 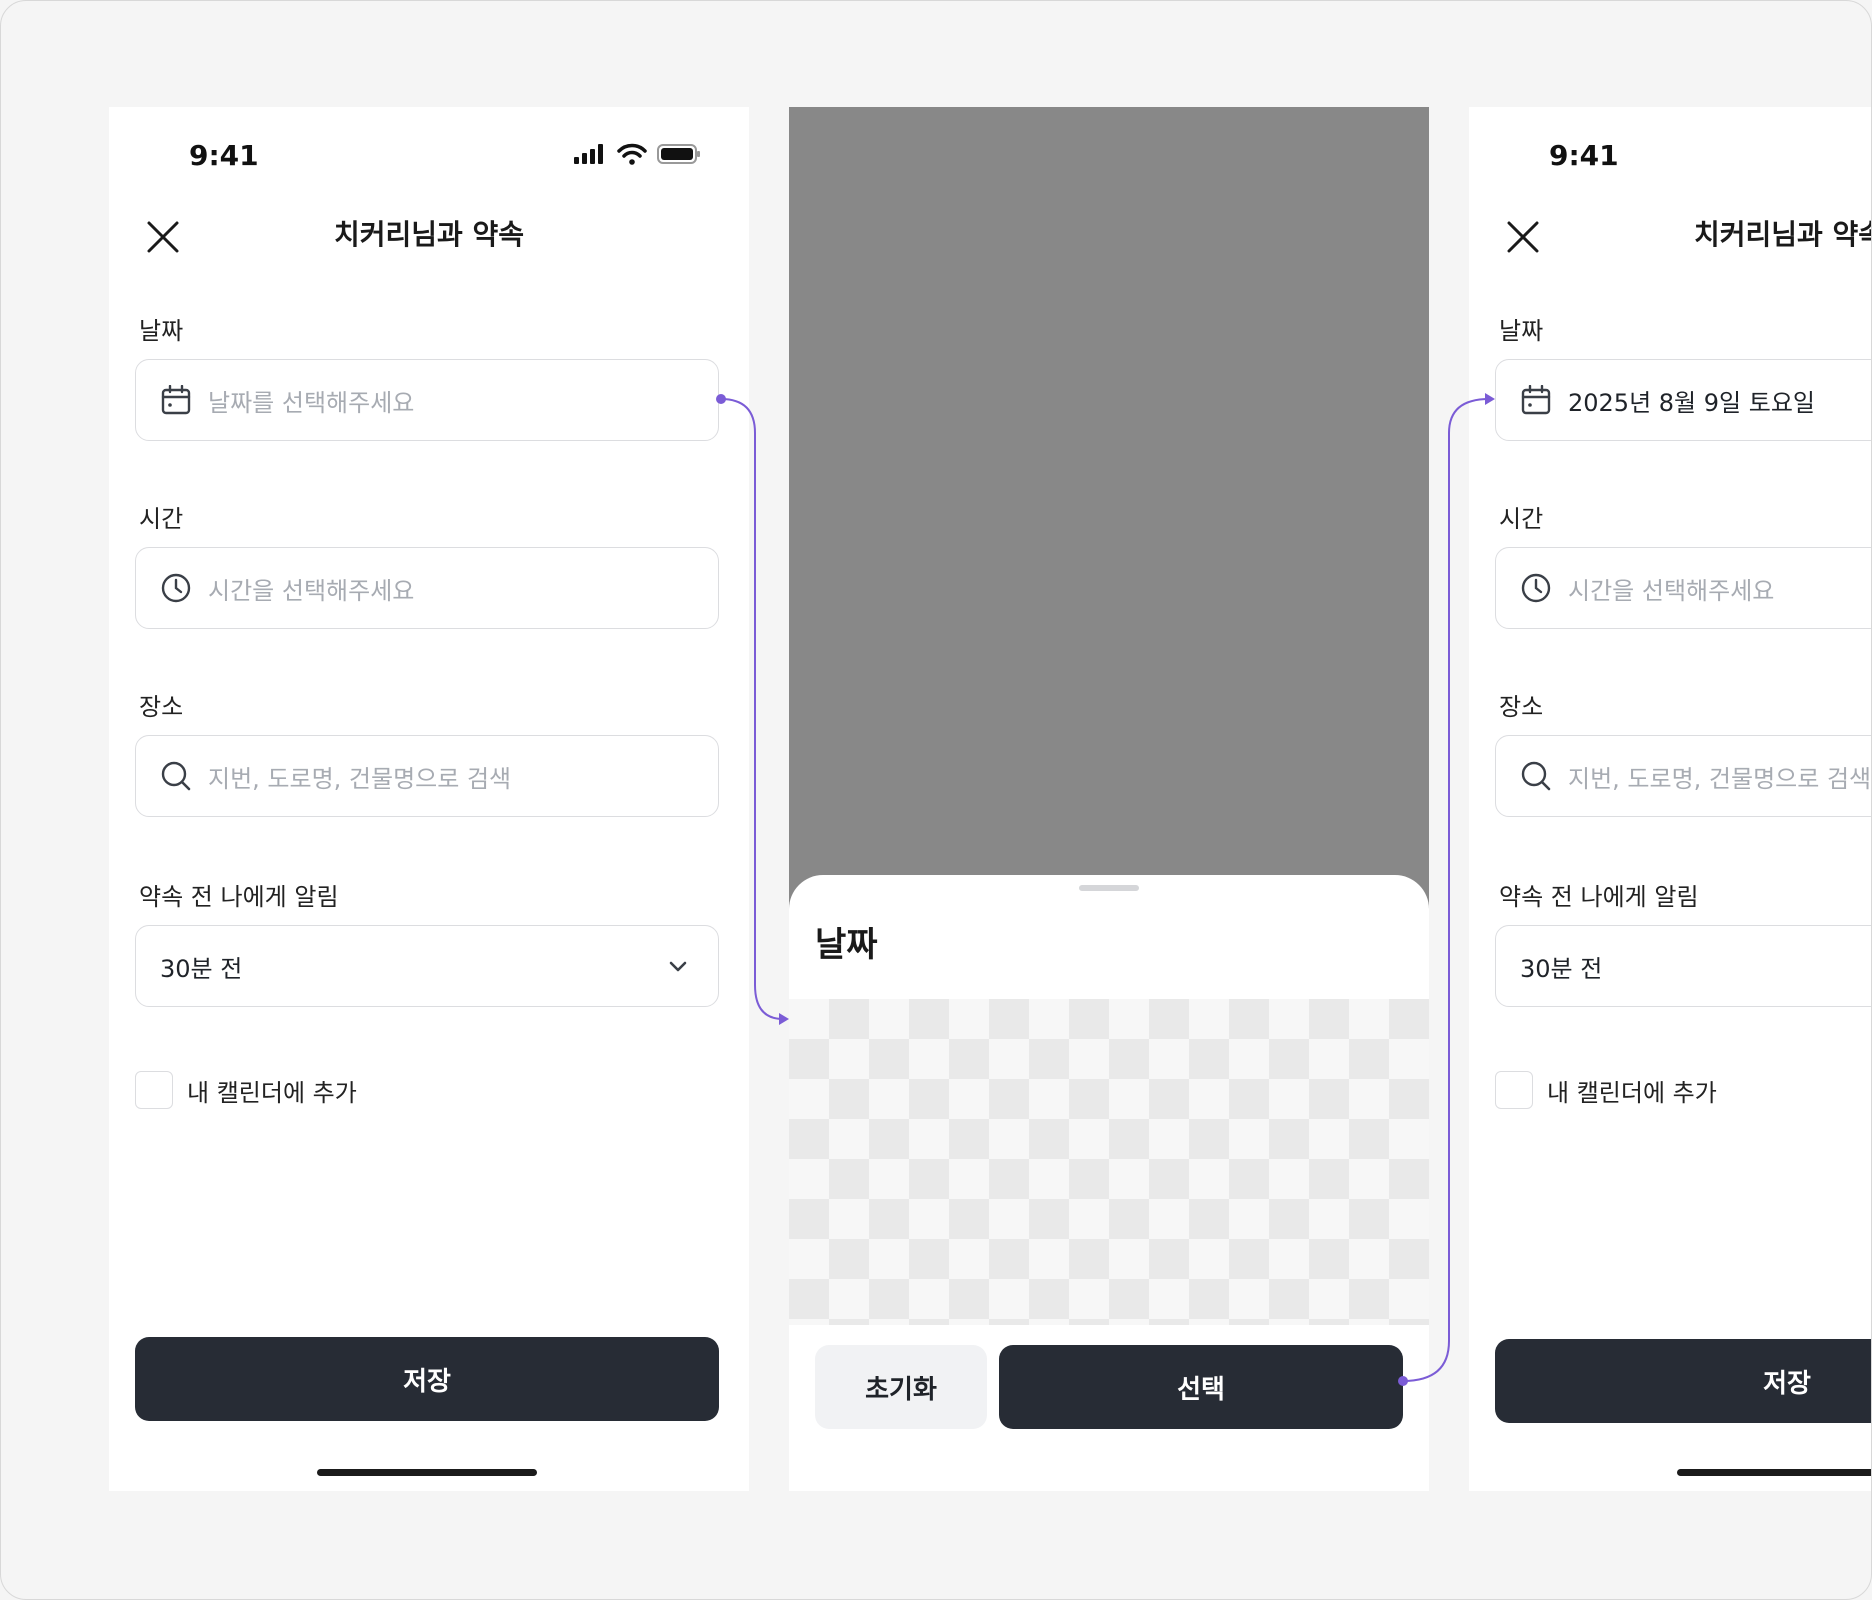 I want to click on bottom-sheet: 날짜 초기화 선택, so click(x=1109, y=1183).